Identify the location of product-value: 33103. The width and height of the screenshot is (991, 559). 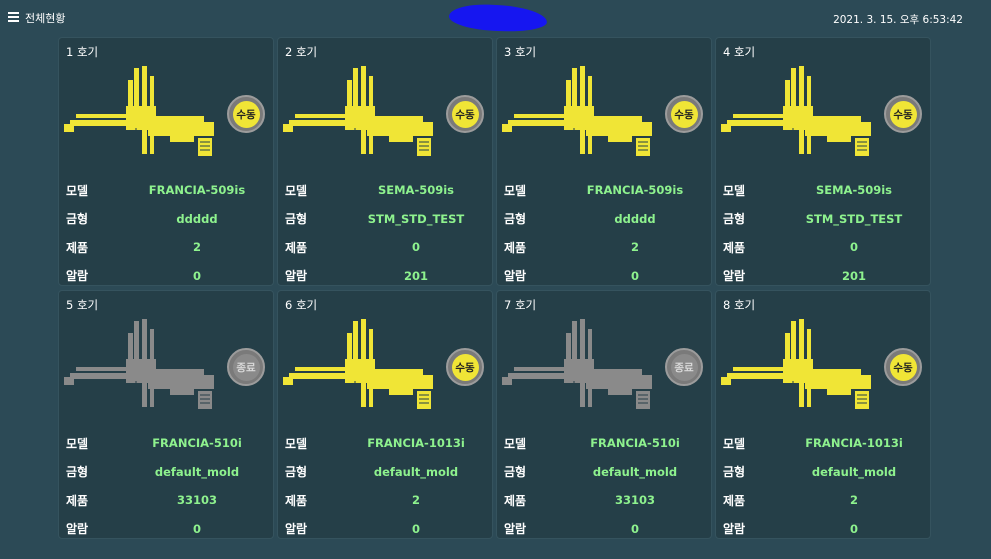
(196, 500).